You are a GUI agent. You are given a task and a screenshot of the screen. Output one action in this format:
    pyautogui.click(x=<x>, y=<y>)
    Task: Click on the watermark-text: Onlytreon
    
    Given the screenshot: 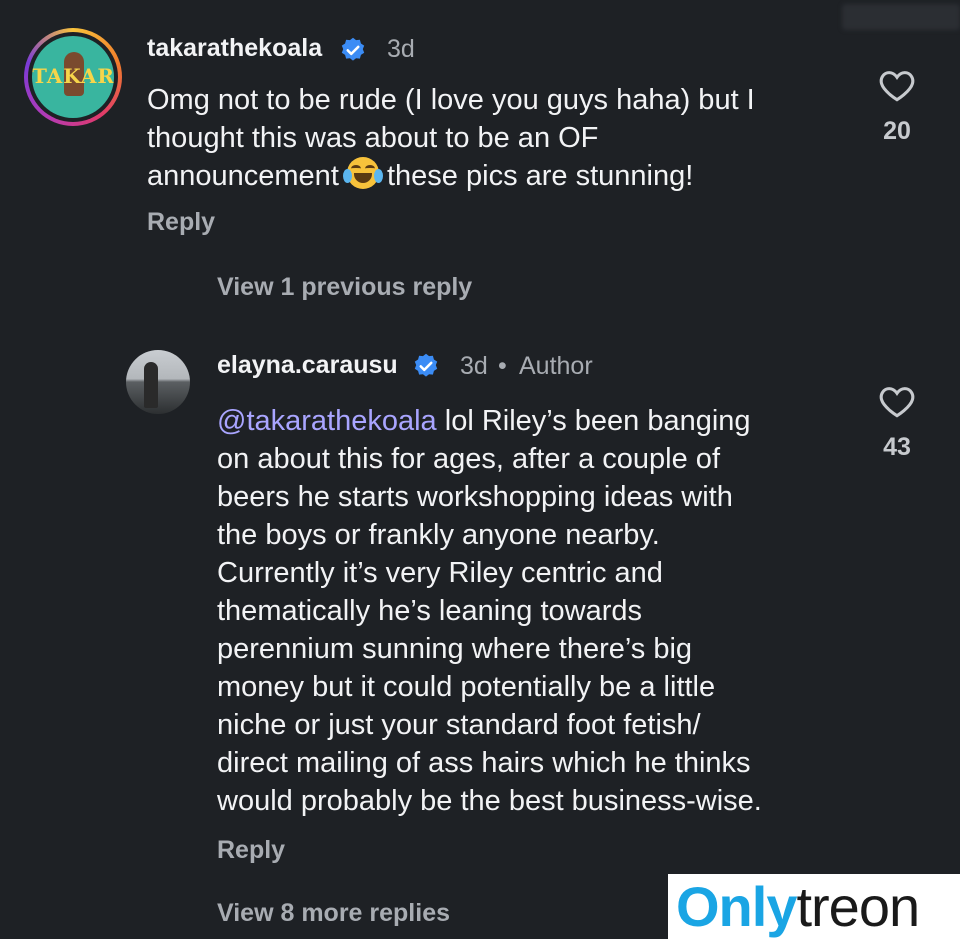 What is the action you would take?
    pyautogui.click(x=798, y=906)
    